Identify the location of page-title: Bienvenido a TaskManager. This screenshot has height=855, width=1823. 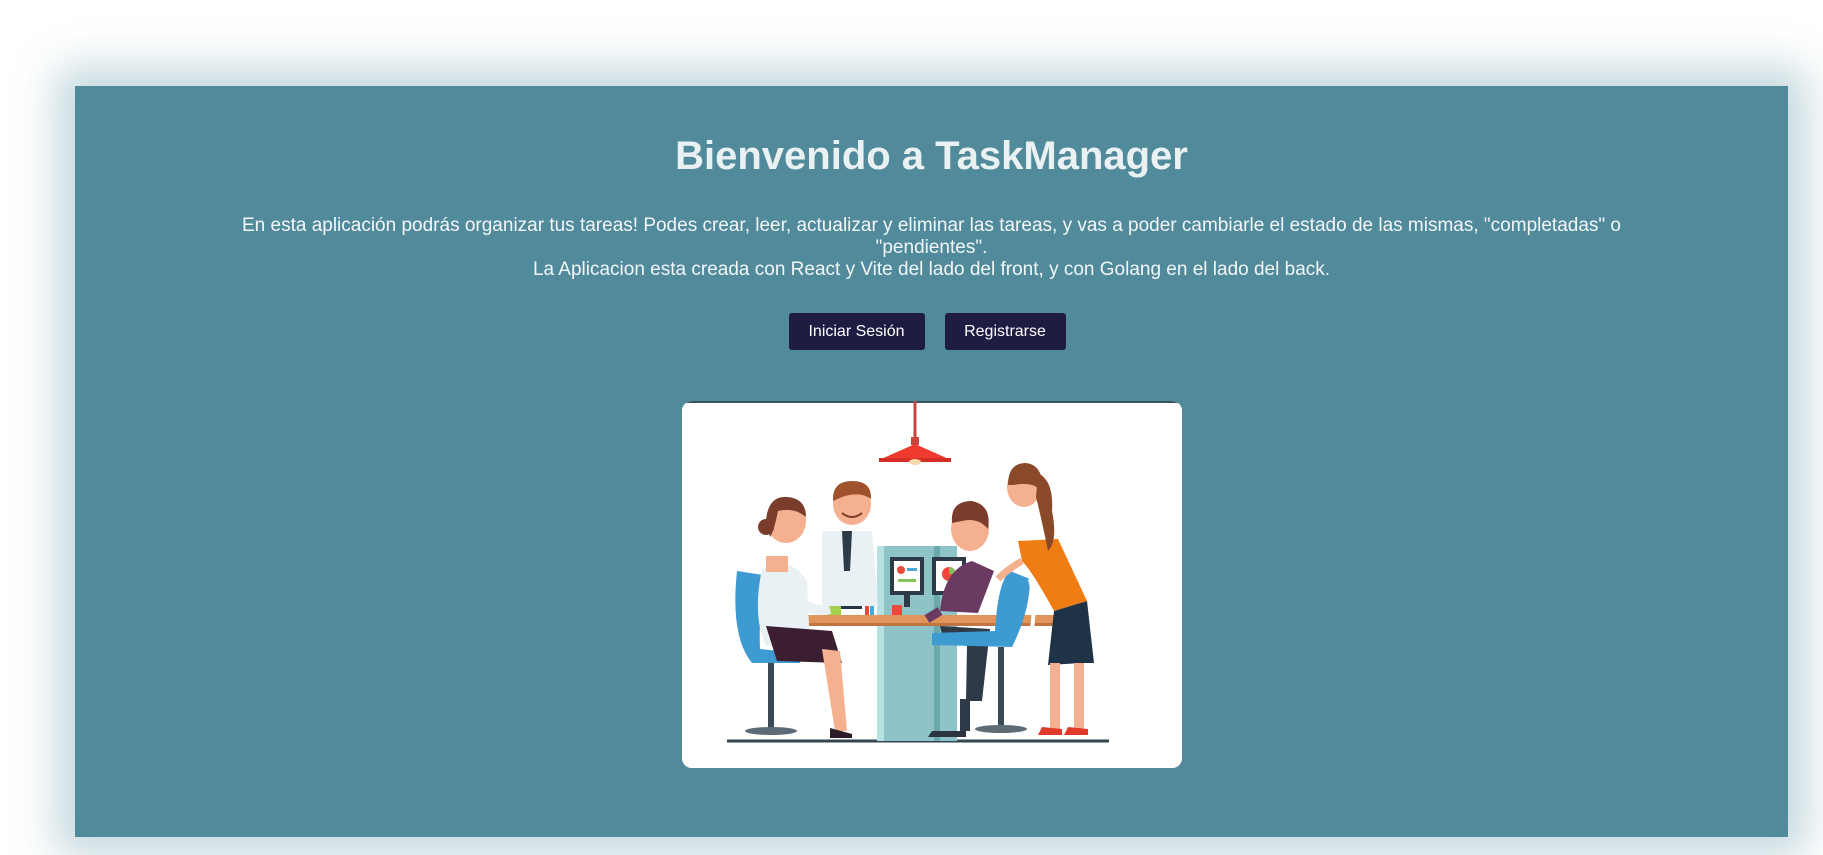
(931, 156).